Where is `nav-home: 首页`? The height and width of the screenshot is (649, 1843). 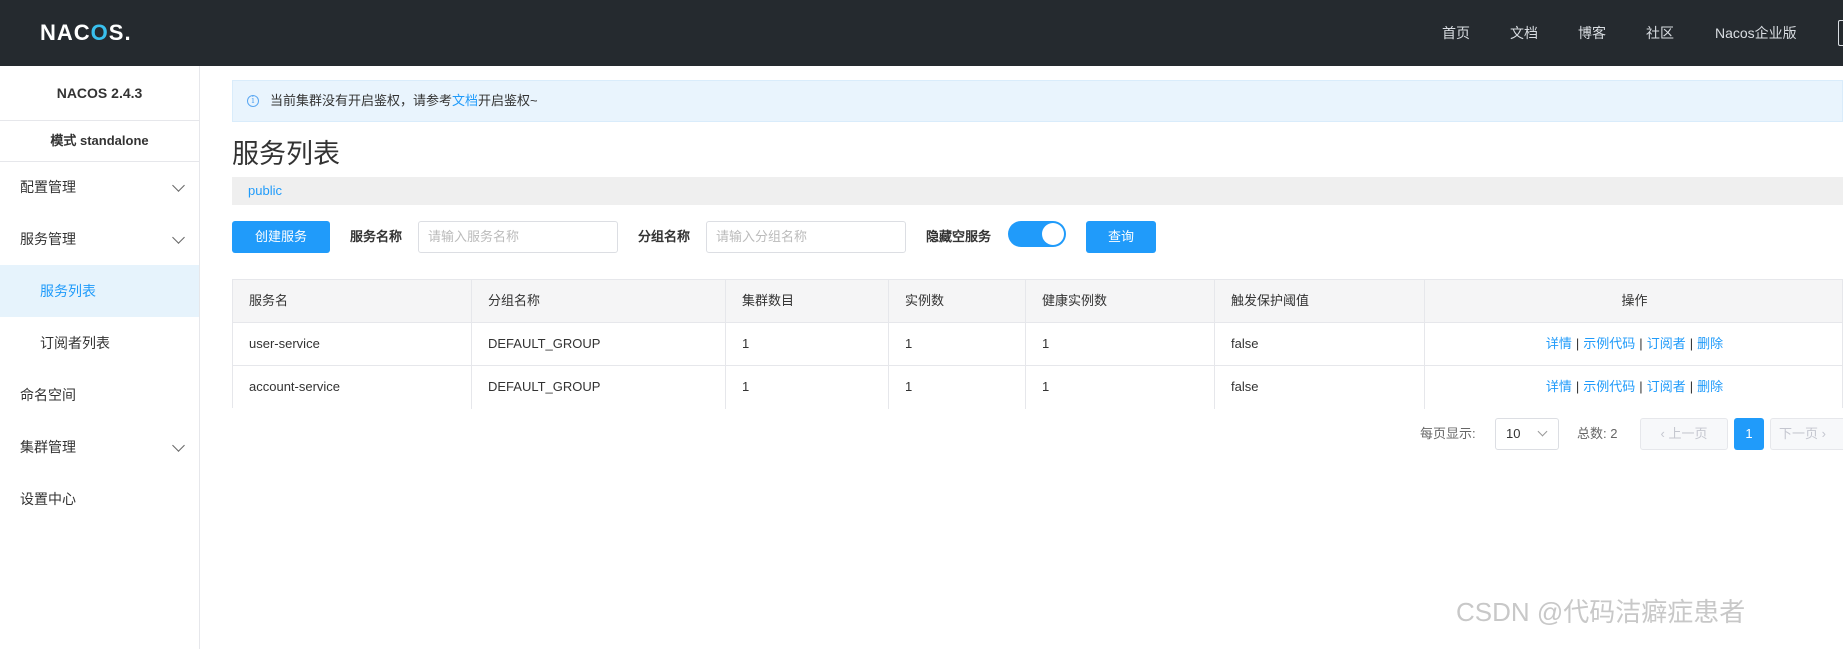 nav-home: 首页 is located at coordinates (1456, 33).